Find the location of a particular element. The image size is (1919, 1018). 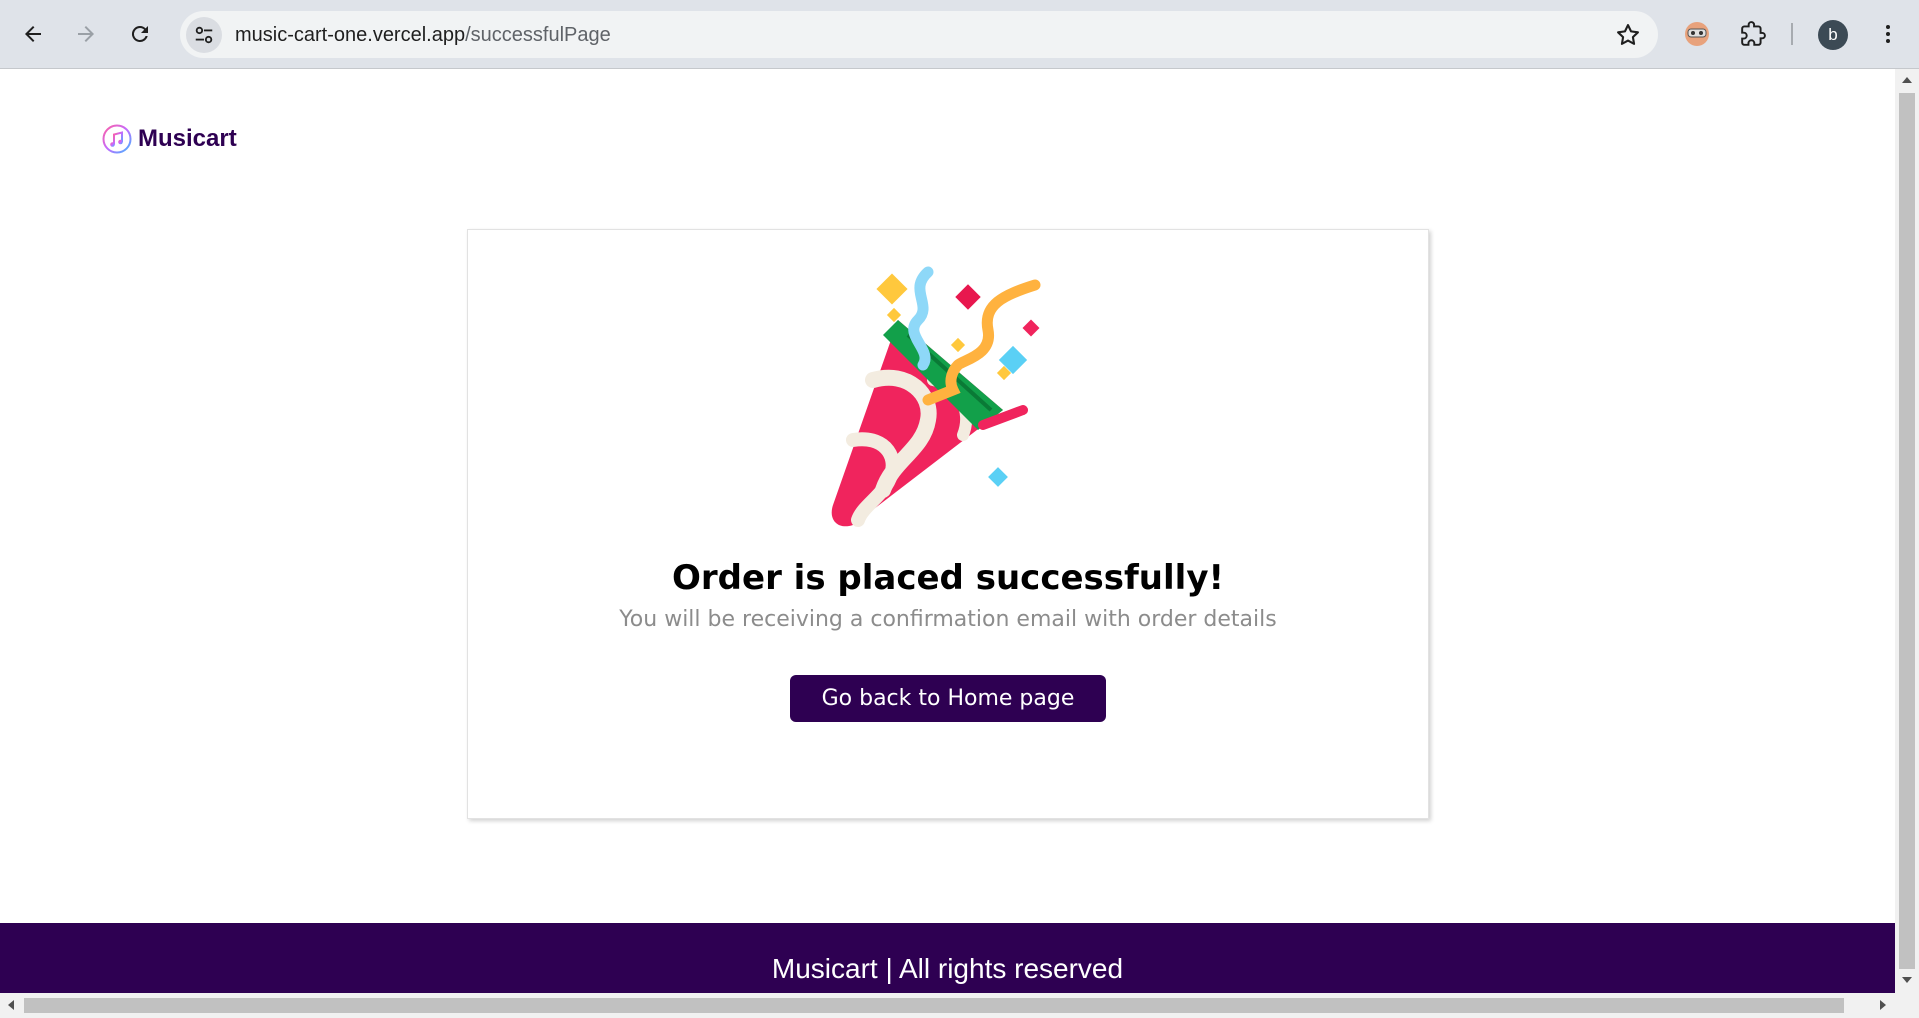

vertical-scroll-thumb is located at coordinates (1907, 531).